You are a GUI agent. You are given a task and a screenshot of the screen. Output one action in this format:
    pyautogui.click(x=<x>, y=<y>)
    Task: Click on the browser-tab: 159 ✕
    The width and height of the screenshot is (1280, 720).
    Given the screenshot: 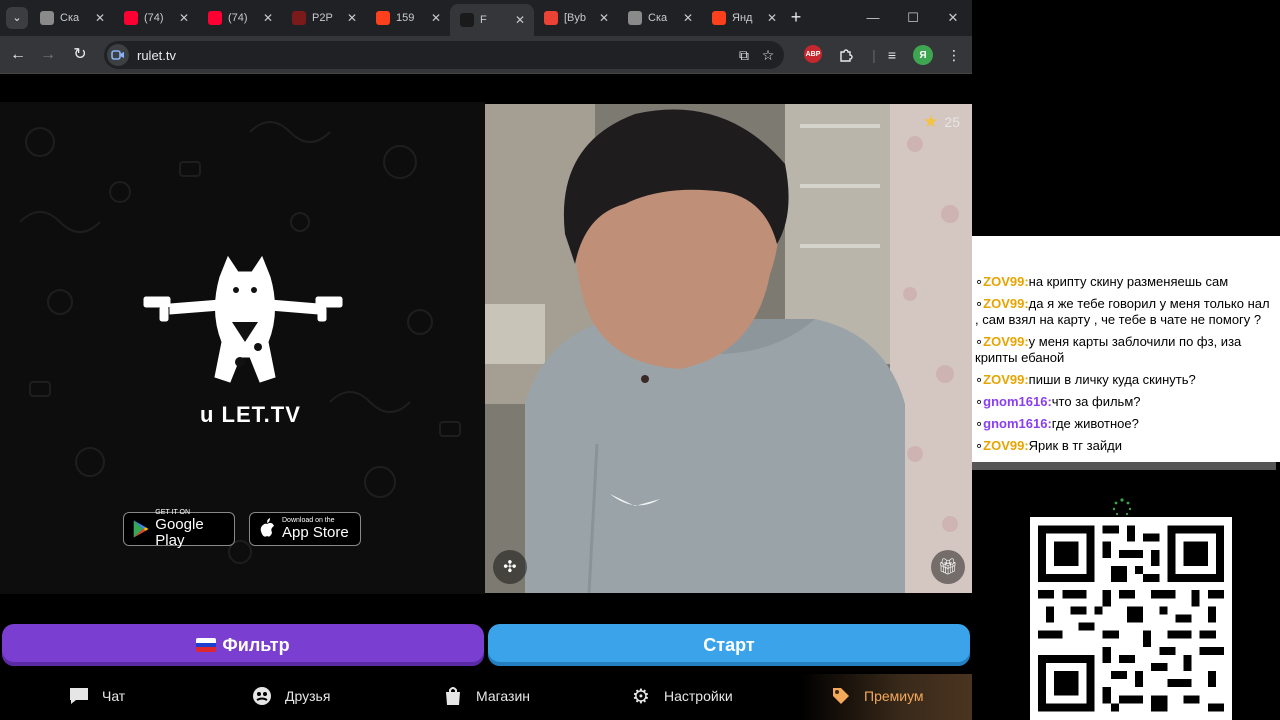 What is the action you would take?
    pyautogui.click(x=408, y=18)
    